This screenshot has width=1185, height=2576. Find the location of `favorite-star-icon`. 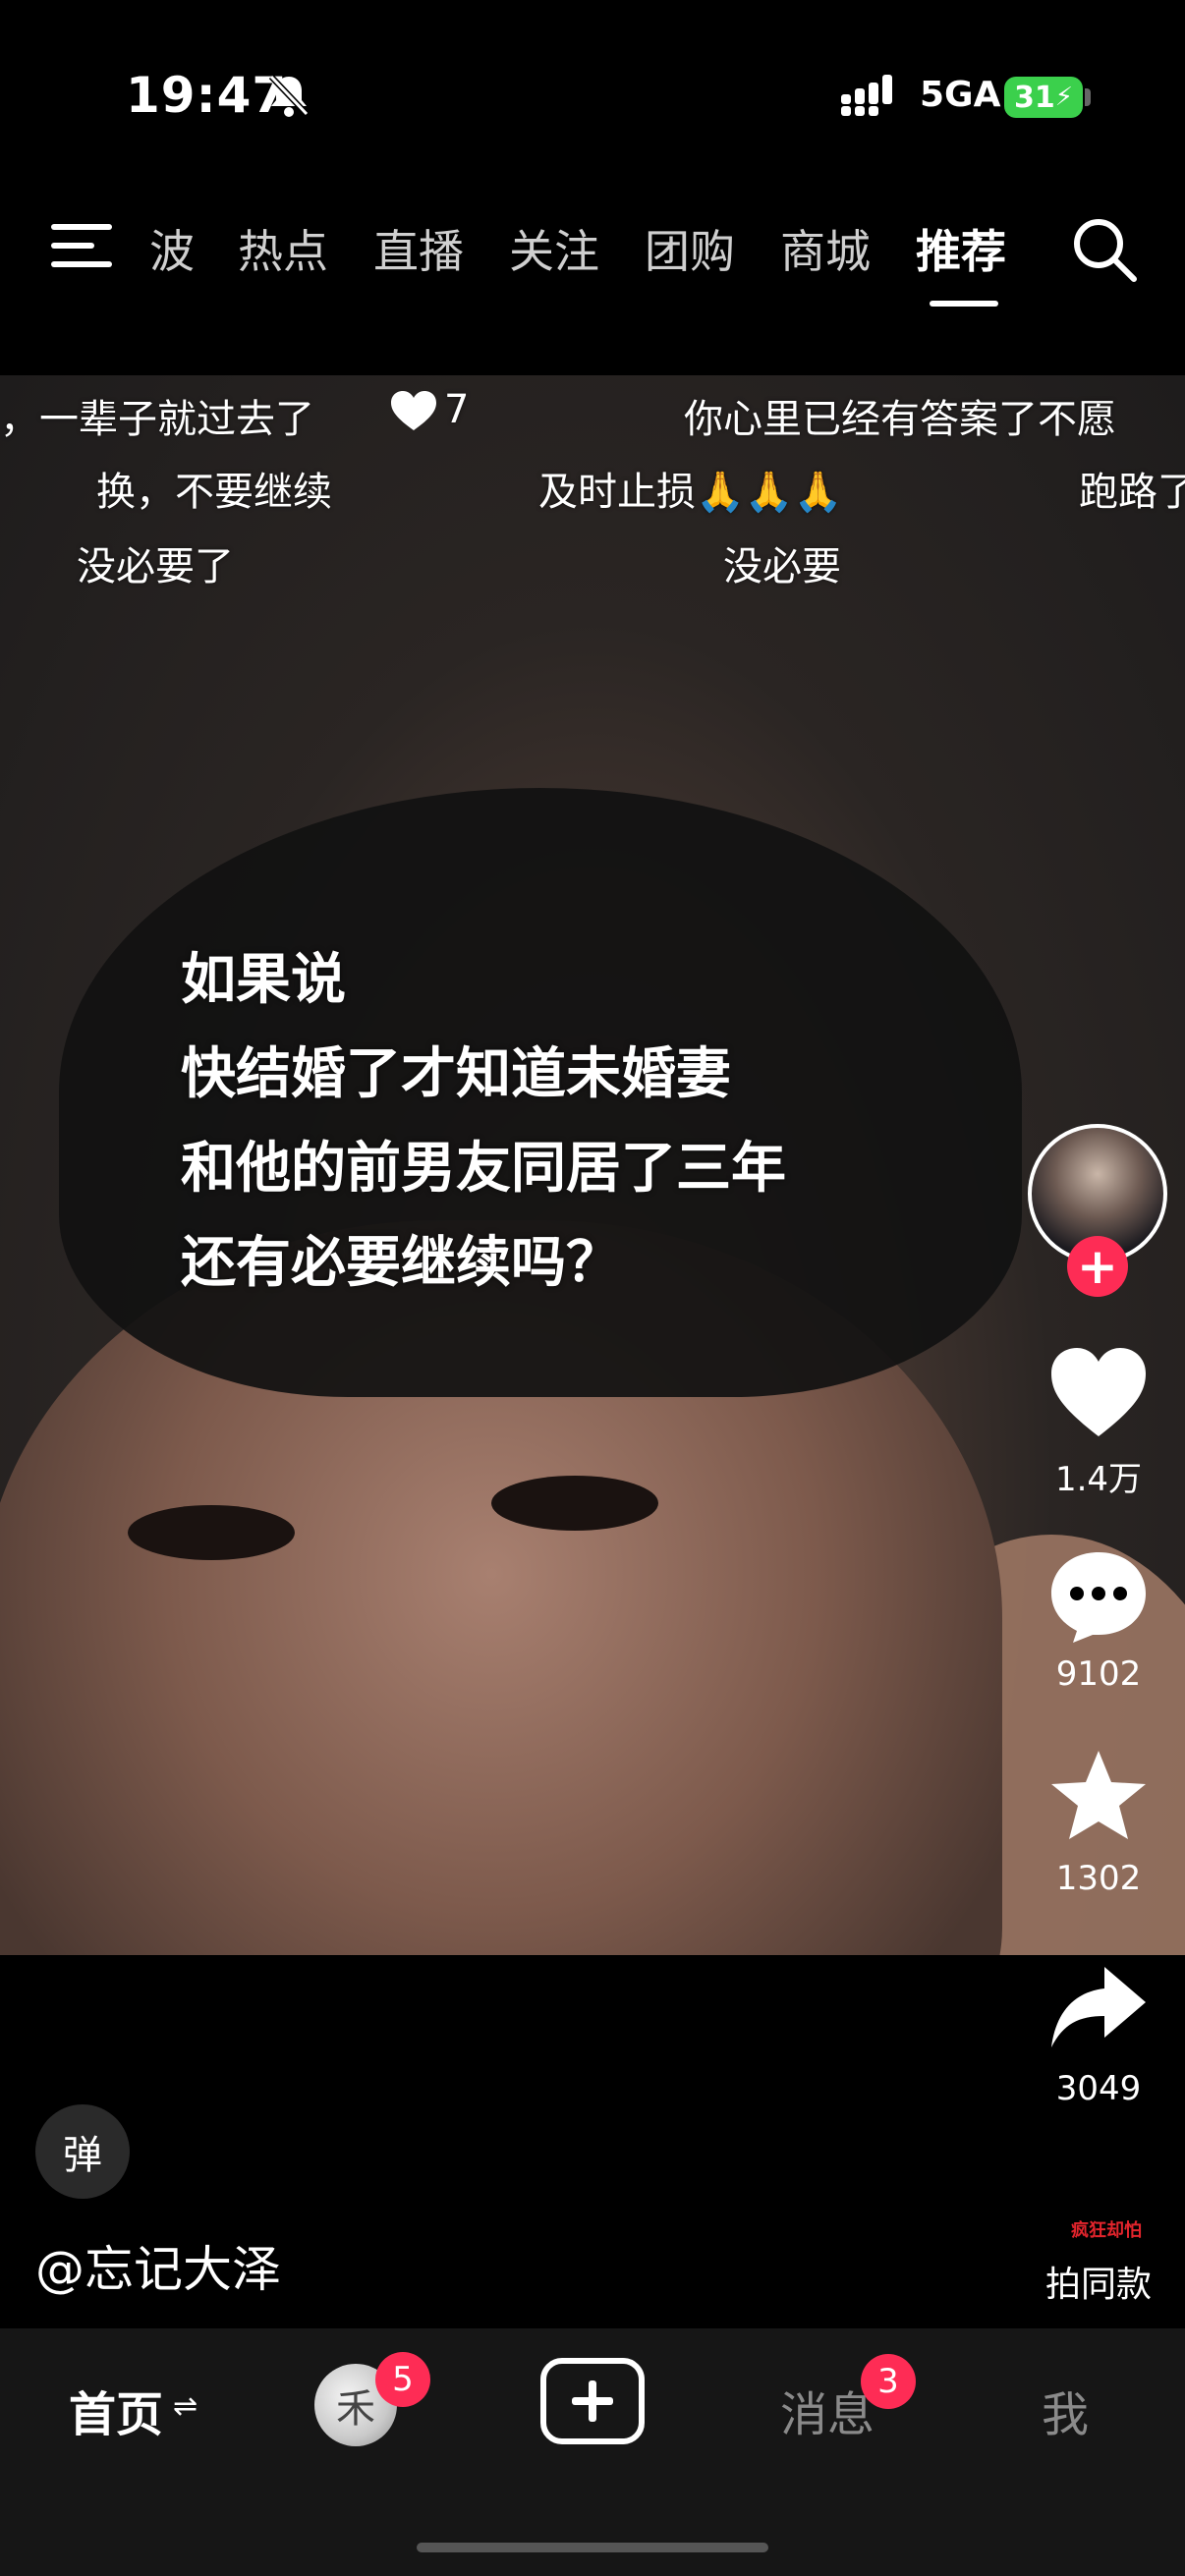

favorite-star-icon is located at coordinates (1099, 1796).